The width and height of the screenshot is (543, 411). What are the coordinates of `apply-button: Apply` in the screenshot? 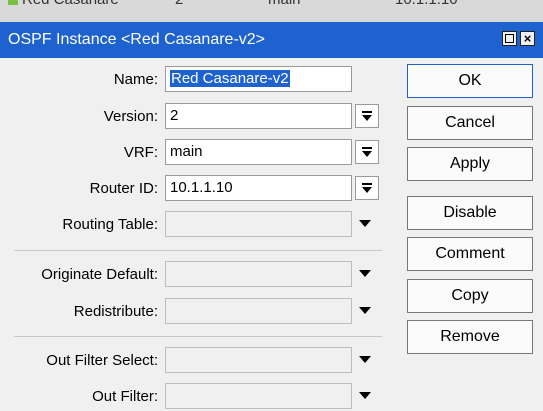 It's located at (470, 164).